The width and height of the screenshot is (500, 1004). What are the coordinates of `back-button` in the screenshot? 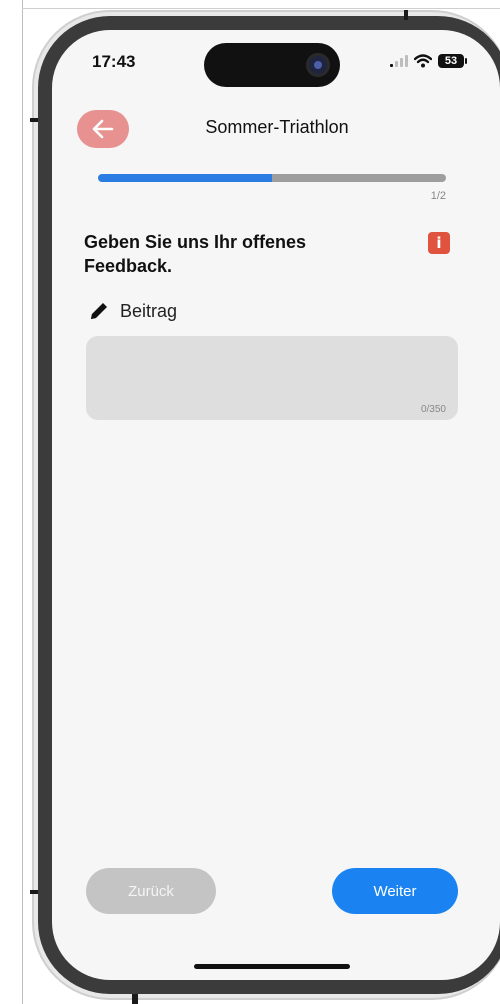 It's located at (103, 129).